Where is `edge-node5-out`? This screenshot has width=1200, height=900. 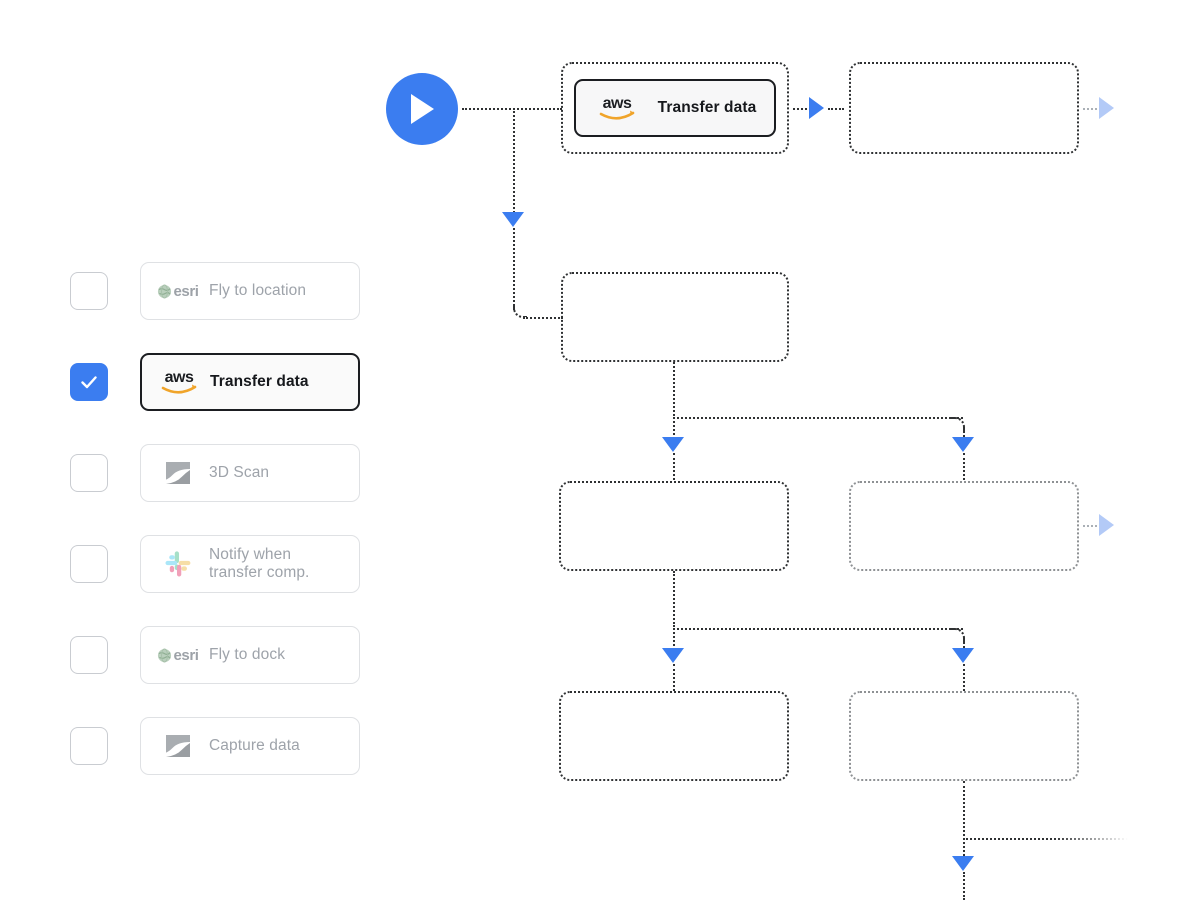 edge-node5-out is located at coordinates (1090, 526).